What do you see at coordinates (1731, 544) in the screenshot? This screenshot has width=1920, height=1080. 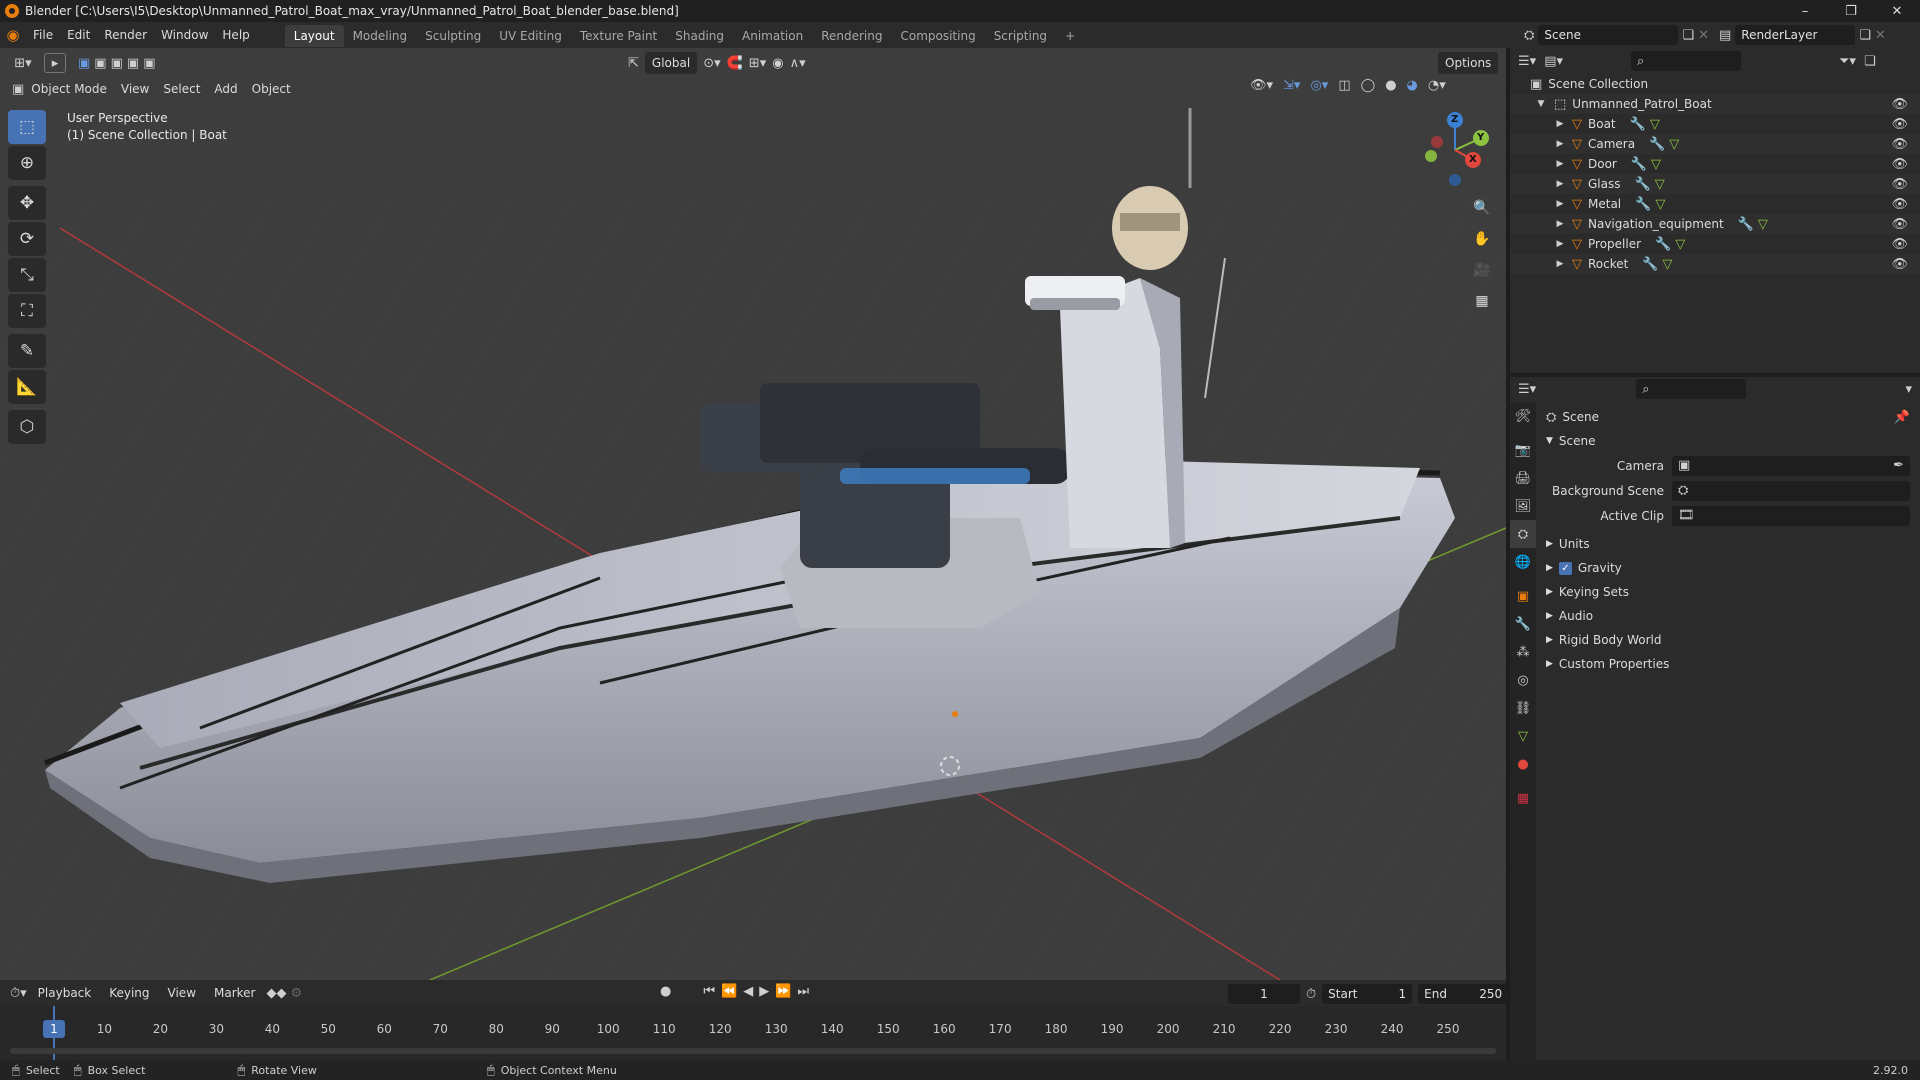 I see `subpanel-units: ▶ Units` at bounding box center [1731, 544].